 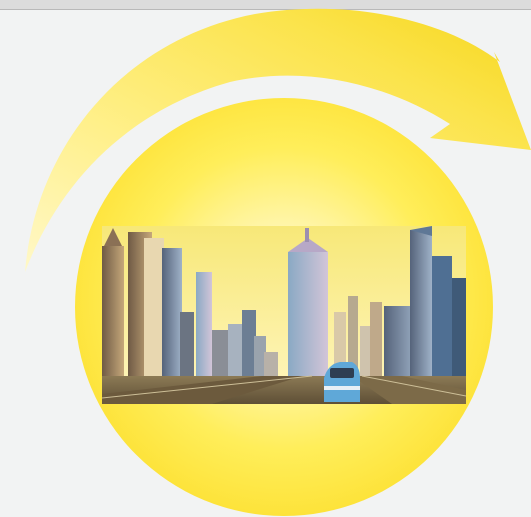 What do you see at coordinates (342, 373) in the screenshot?
I see `train-window` at bounding box center [342, 373].